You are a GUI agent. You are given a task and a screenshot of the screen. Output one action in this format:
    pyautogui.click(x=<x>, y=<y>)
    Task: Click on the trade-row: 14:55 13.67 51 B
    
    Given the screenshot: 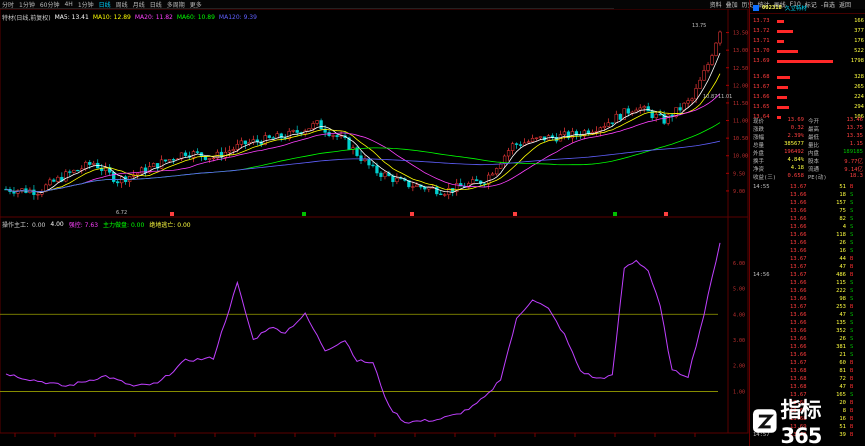 What is the action you would take?
    pyautogui.click(x=807, y=188)
    